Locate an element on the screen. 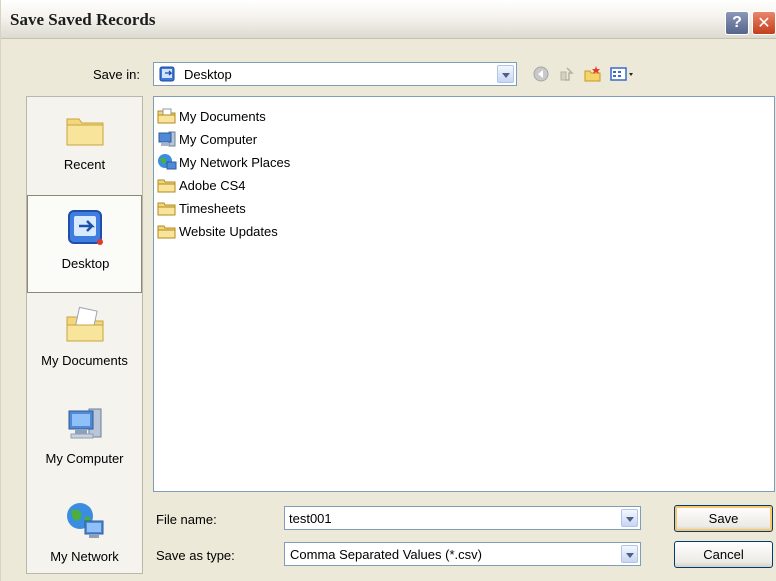  file-name: My Network Places is located at coordinates (235, 162).